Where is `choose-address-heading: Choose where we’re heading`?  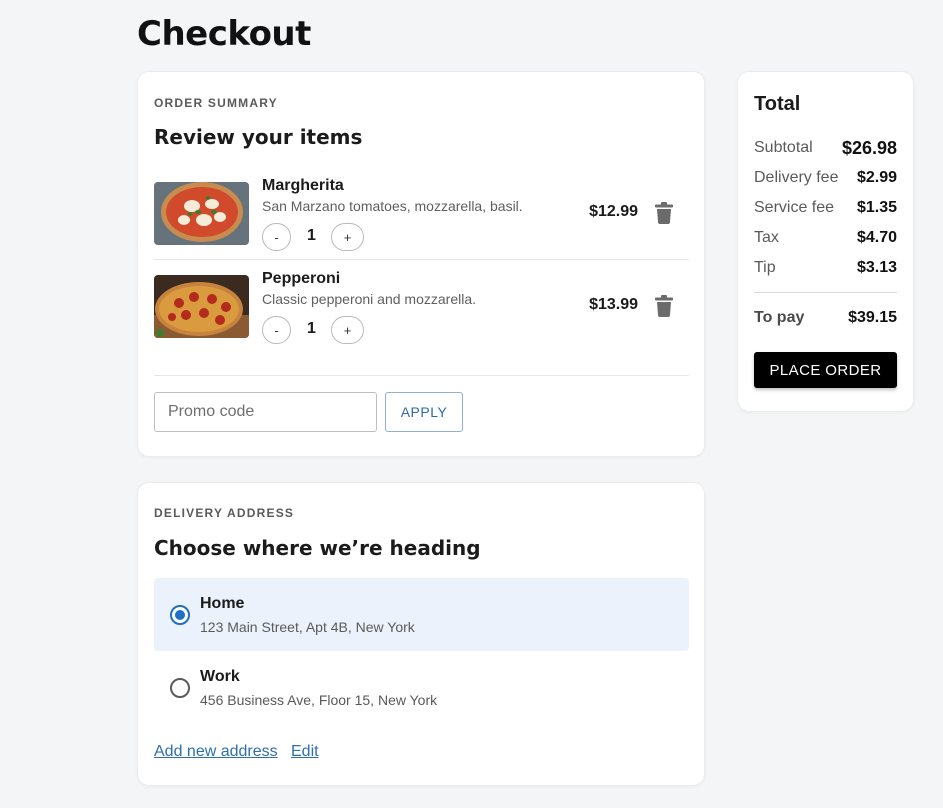 choose-address-heading: Choose where we’re heading is located at coordinates (317, 548).